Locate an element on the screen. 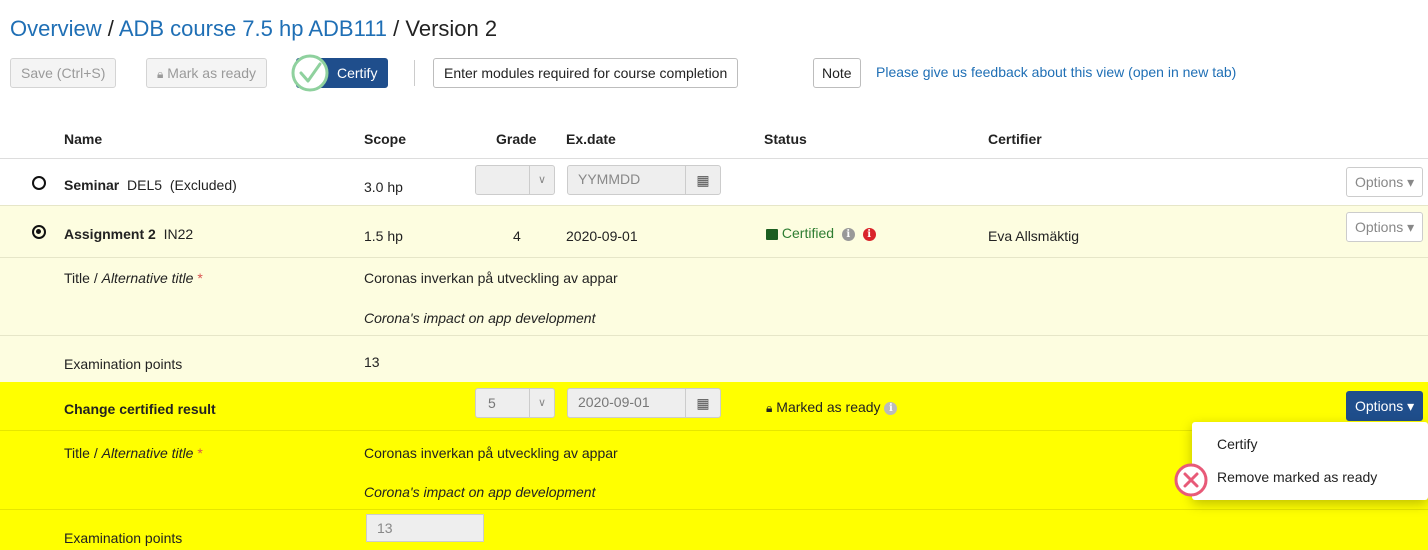 Image resolution: width=1428 pixels, height=550 pixels. mark-as-ready-label: Mark as ready is located at coordinates (211, 73).